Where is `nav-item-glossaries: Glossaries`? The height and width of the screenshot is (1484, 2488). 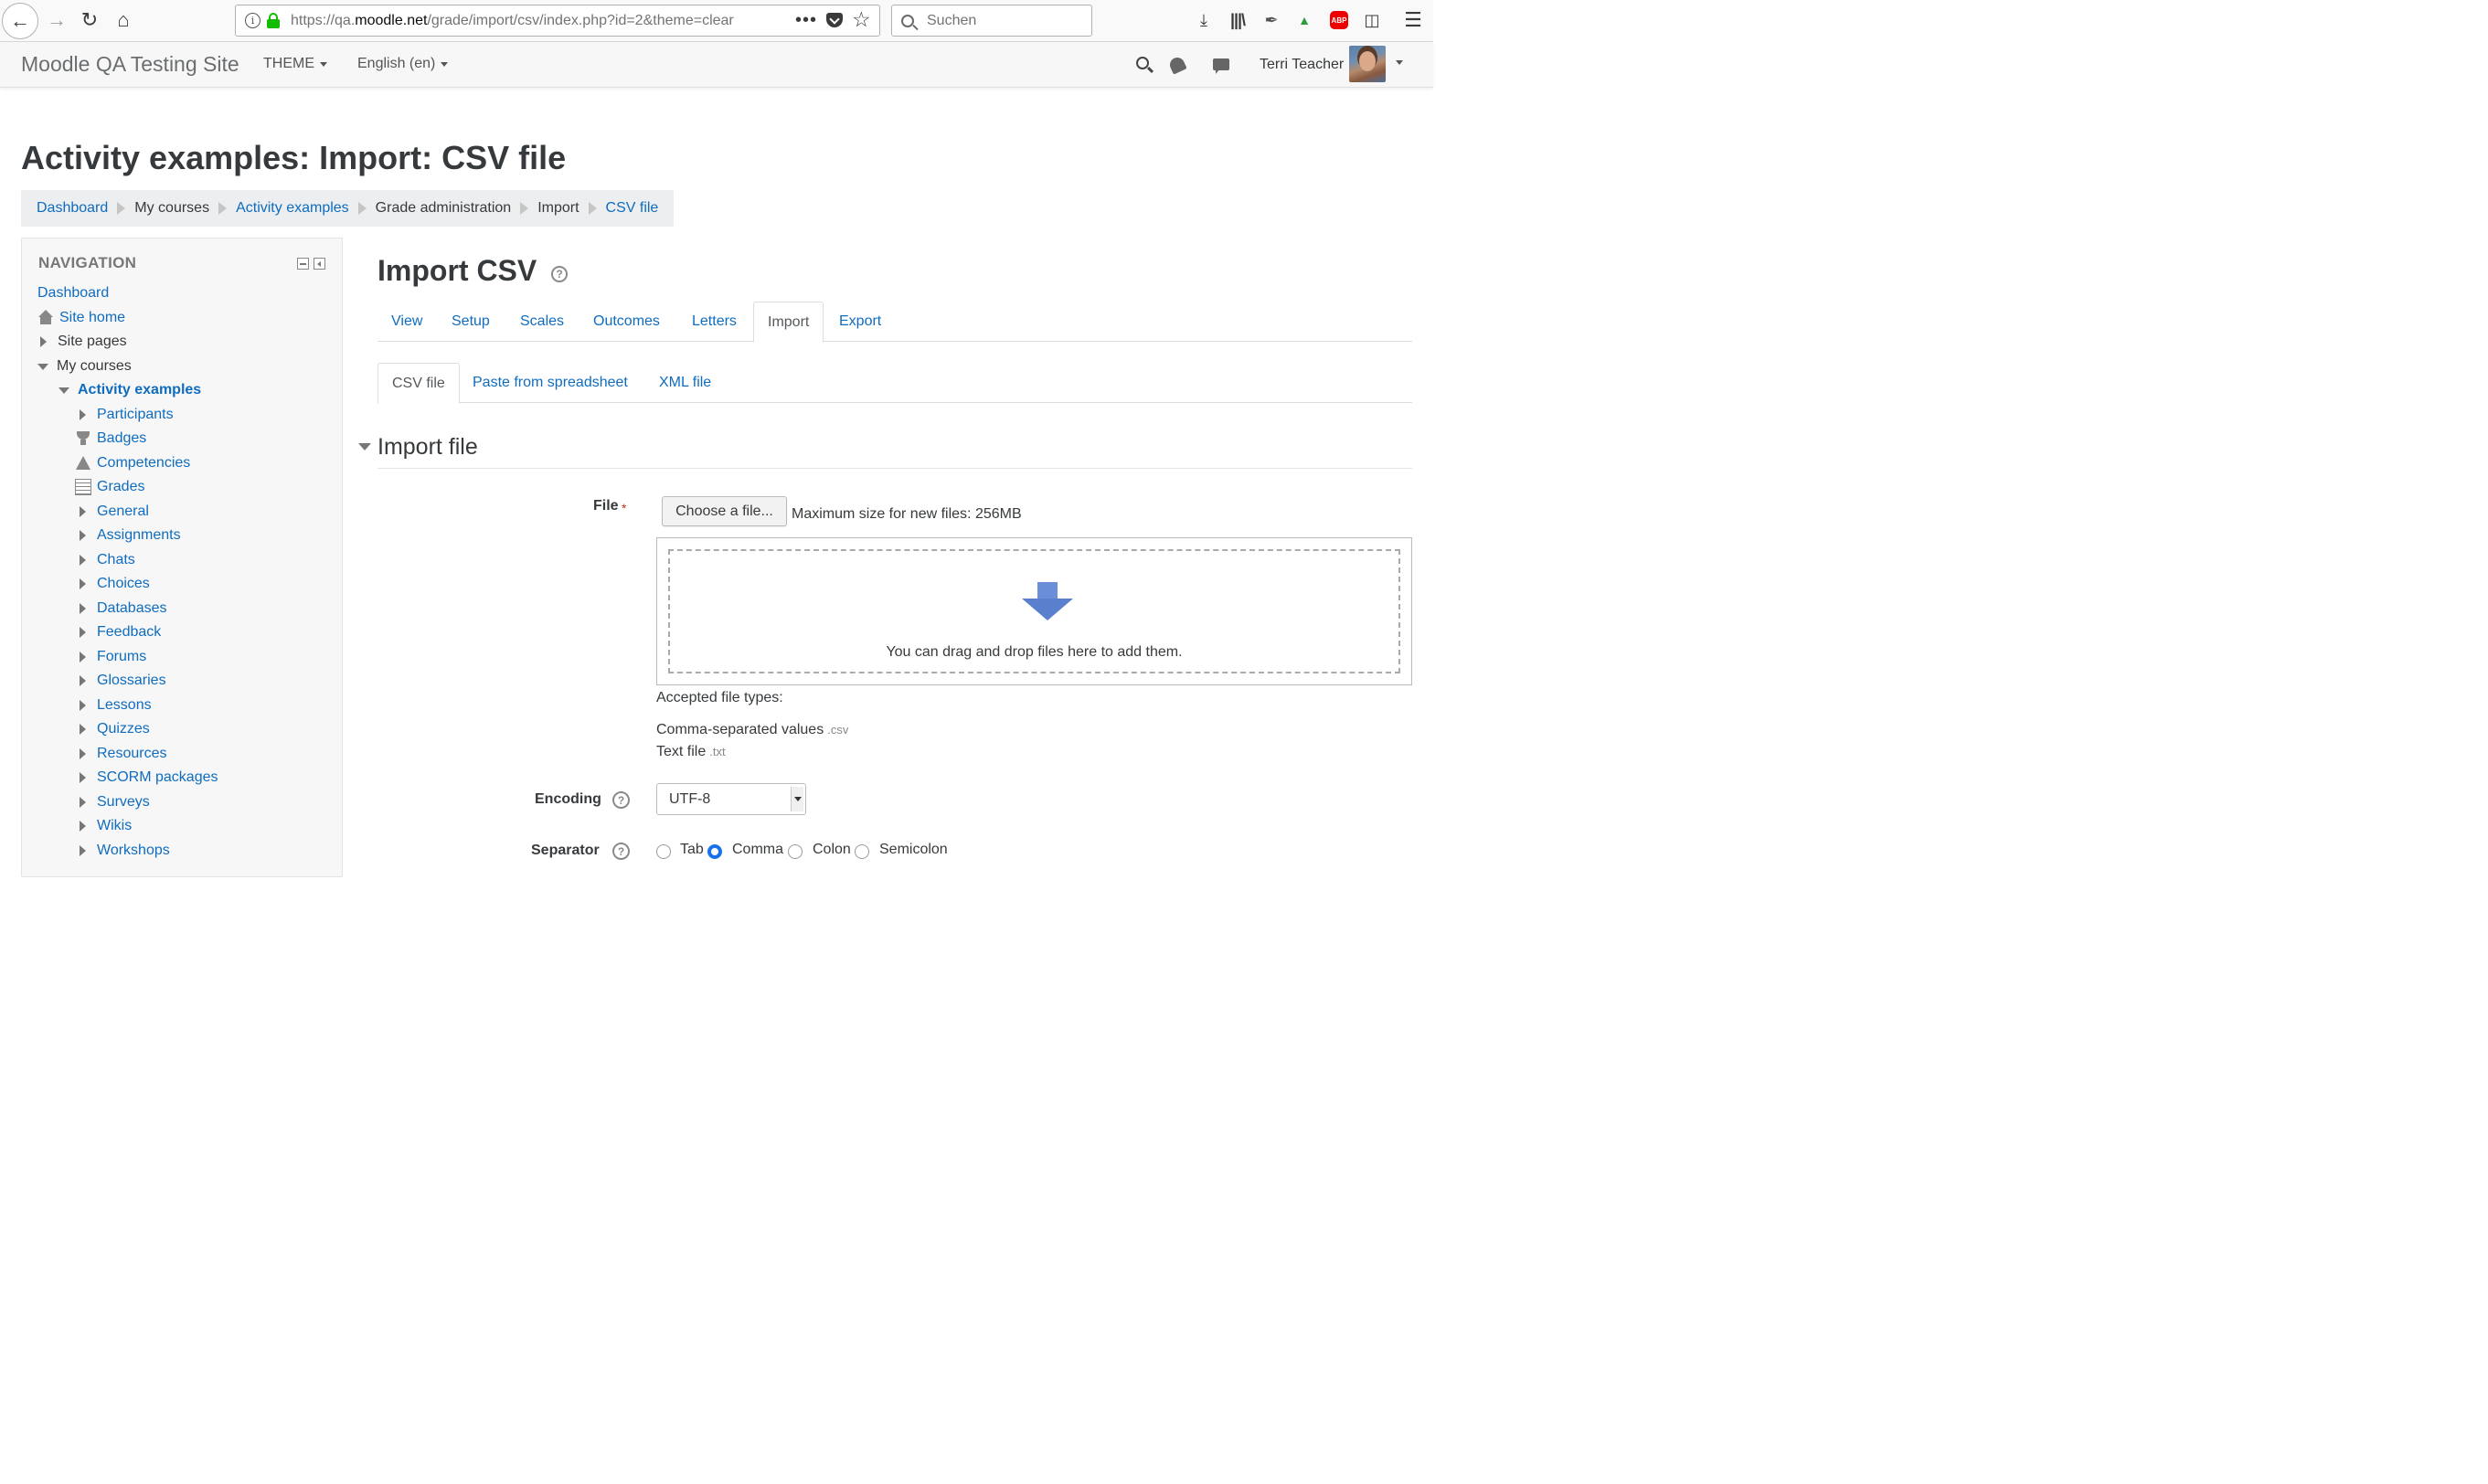 nav-item-glossaries: Glossaries is located at coordinates (121, 681).